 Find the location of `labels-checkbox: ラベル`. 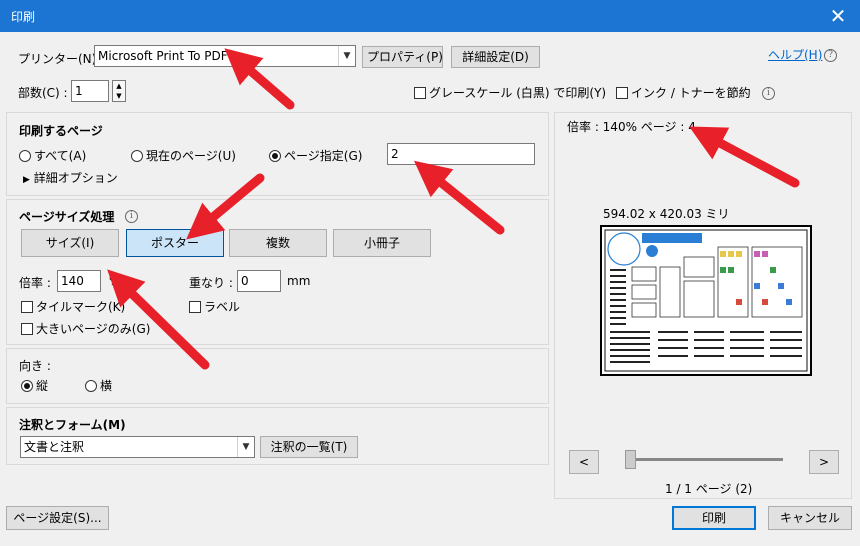

labels-checkbox: ラベル is located at coordinates (214, 306).